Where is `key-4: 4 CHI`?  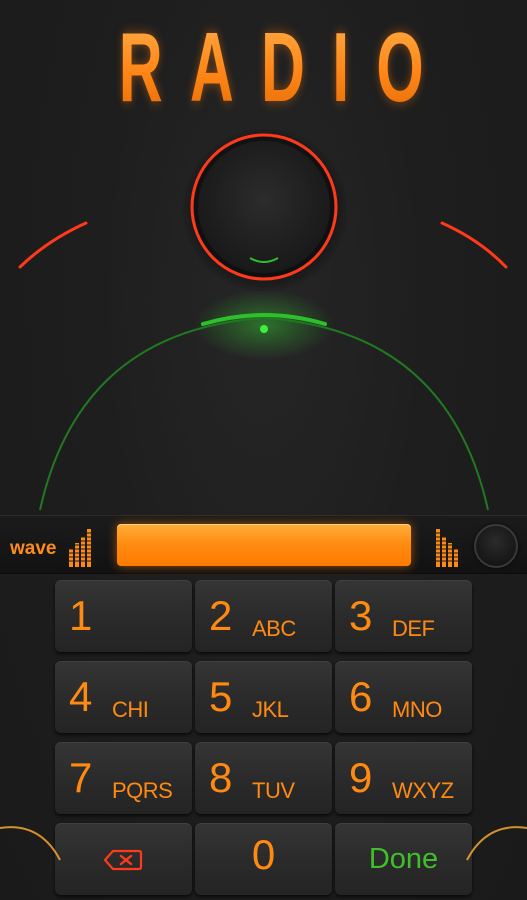
key-4: 4 CHI is located at coordinates (123, 697).